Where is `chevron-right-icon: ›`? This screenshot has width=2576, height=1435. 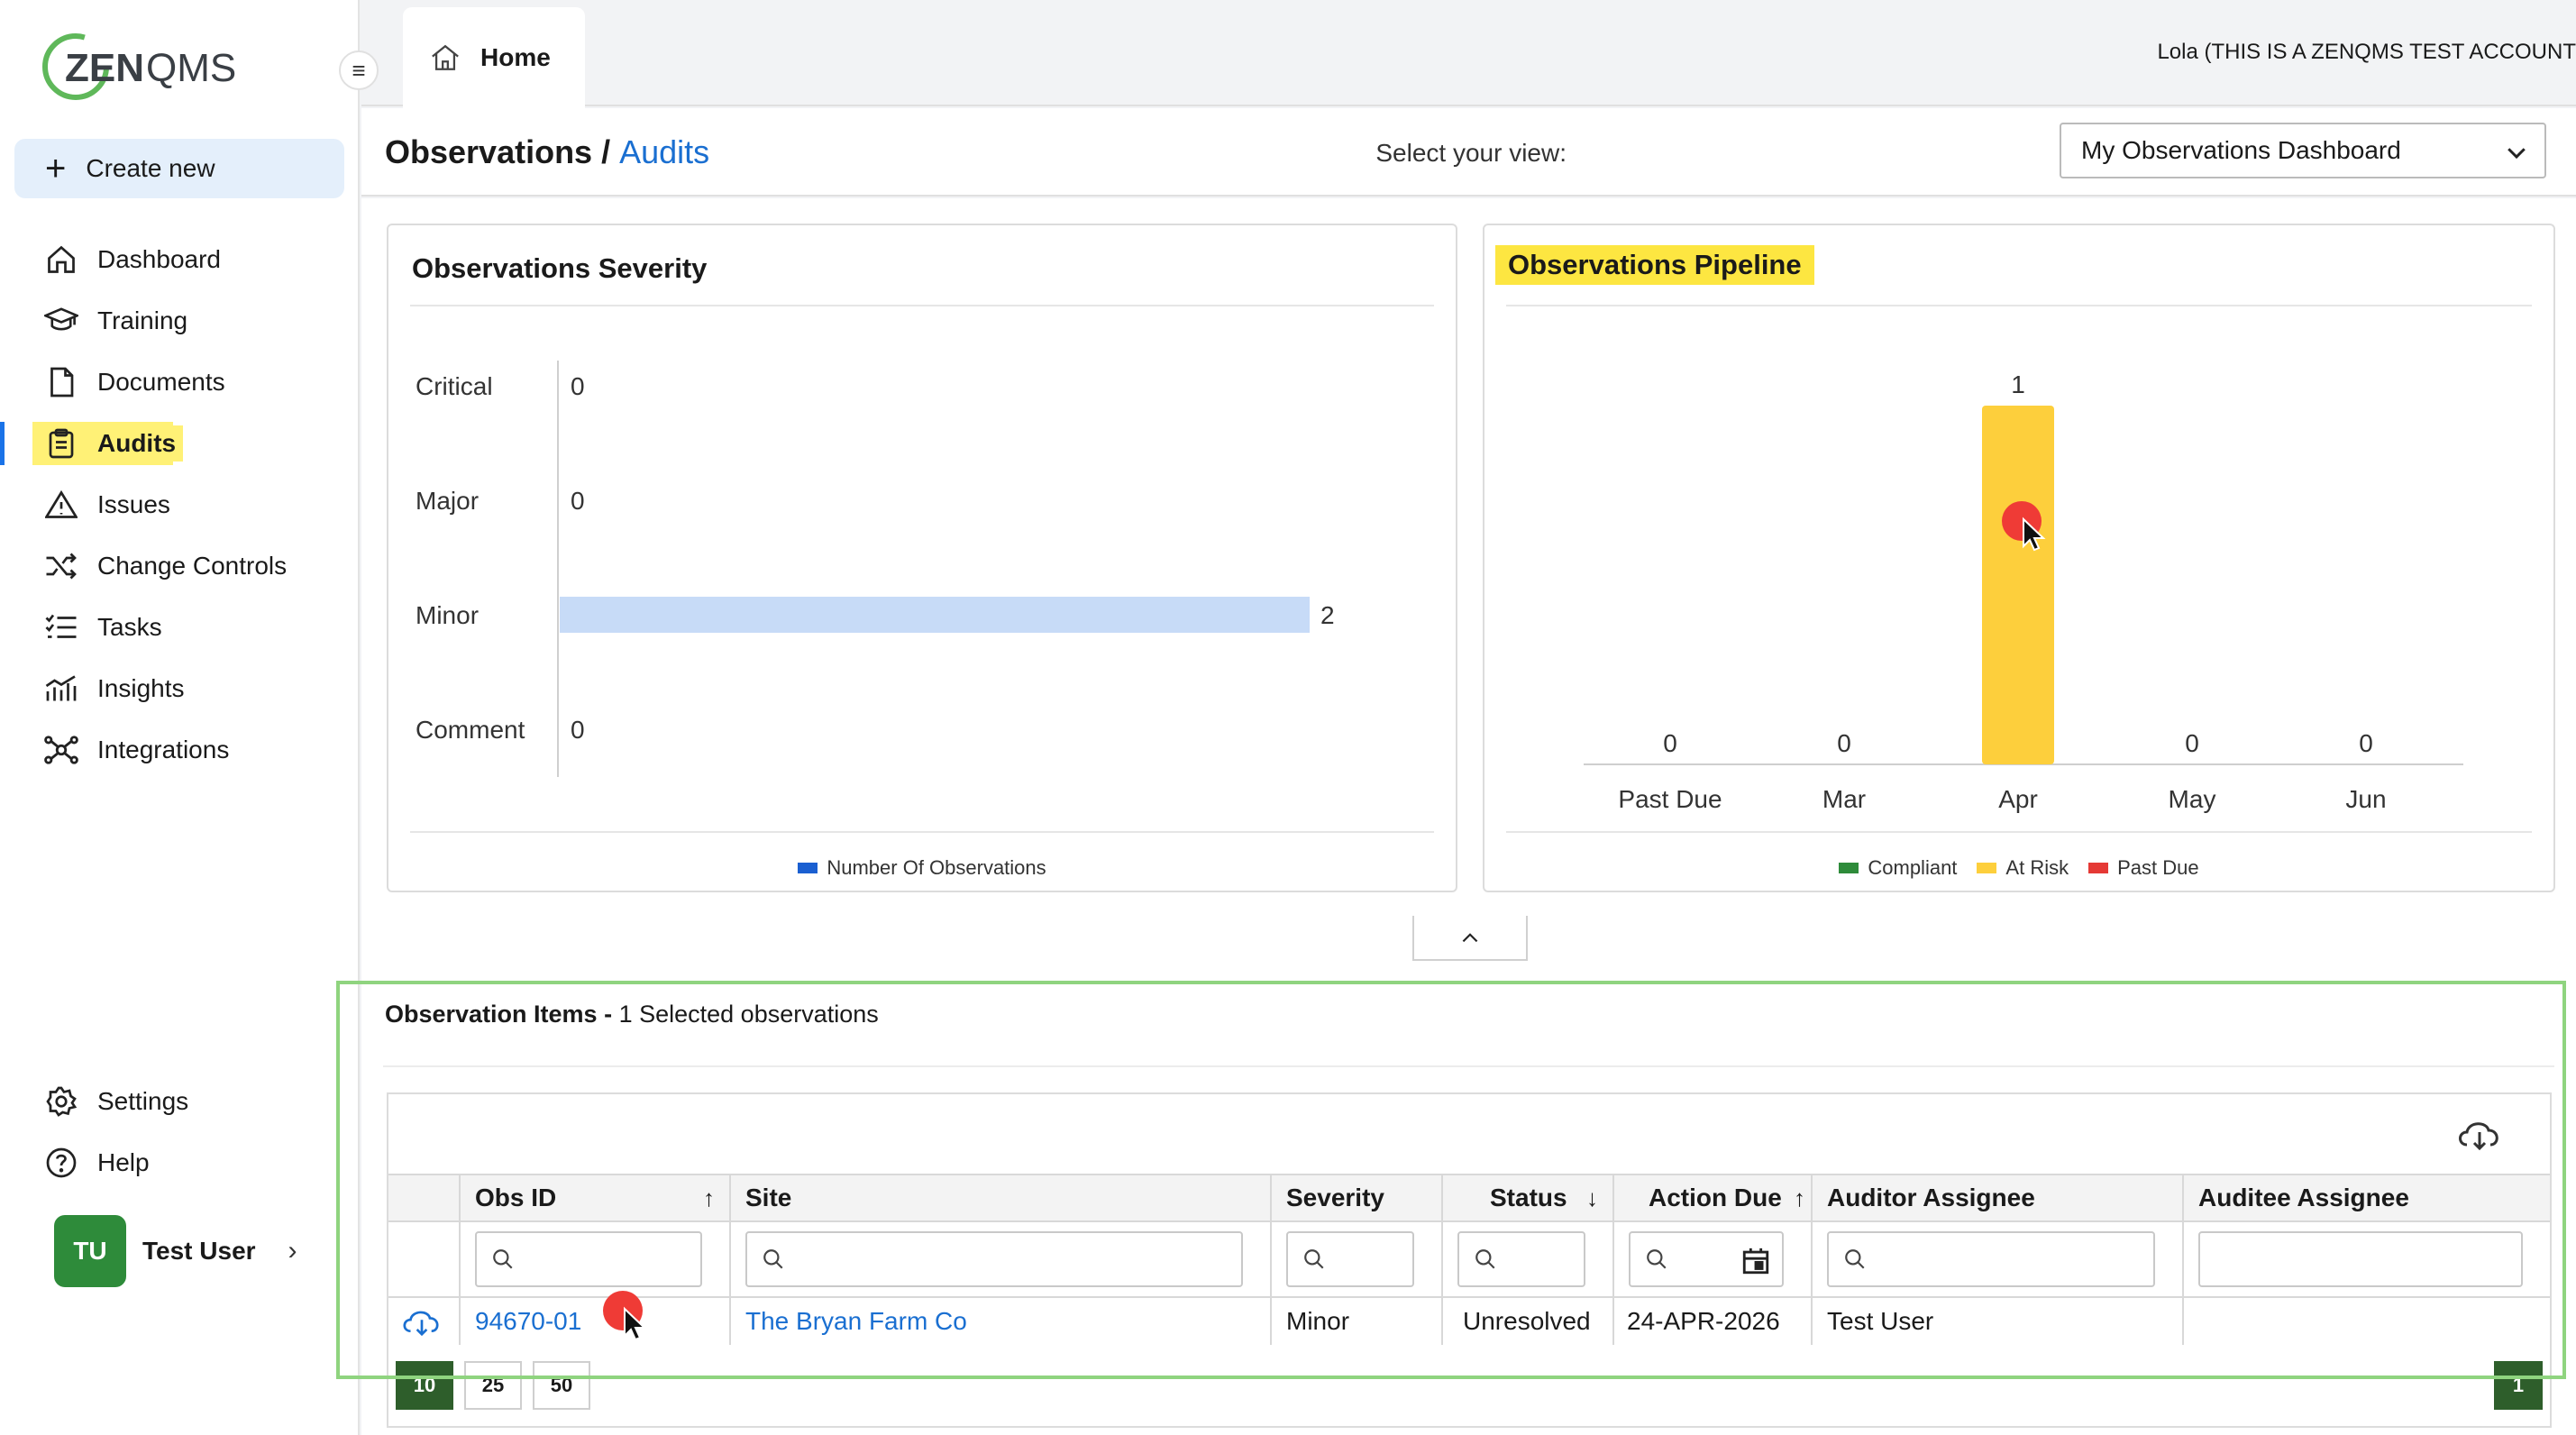 chevron-right-icon: › is located at coordinates (292, 1251).